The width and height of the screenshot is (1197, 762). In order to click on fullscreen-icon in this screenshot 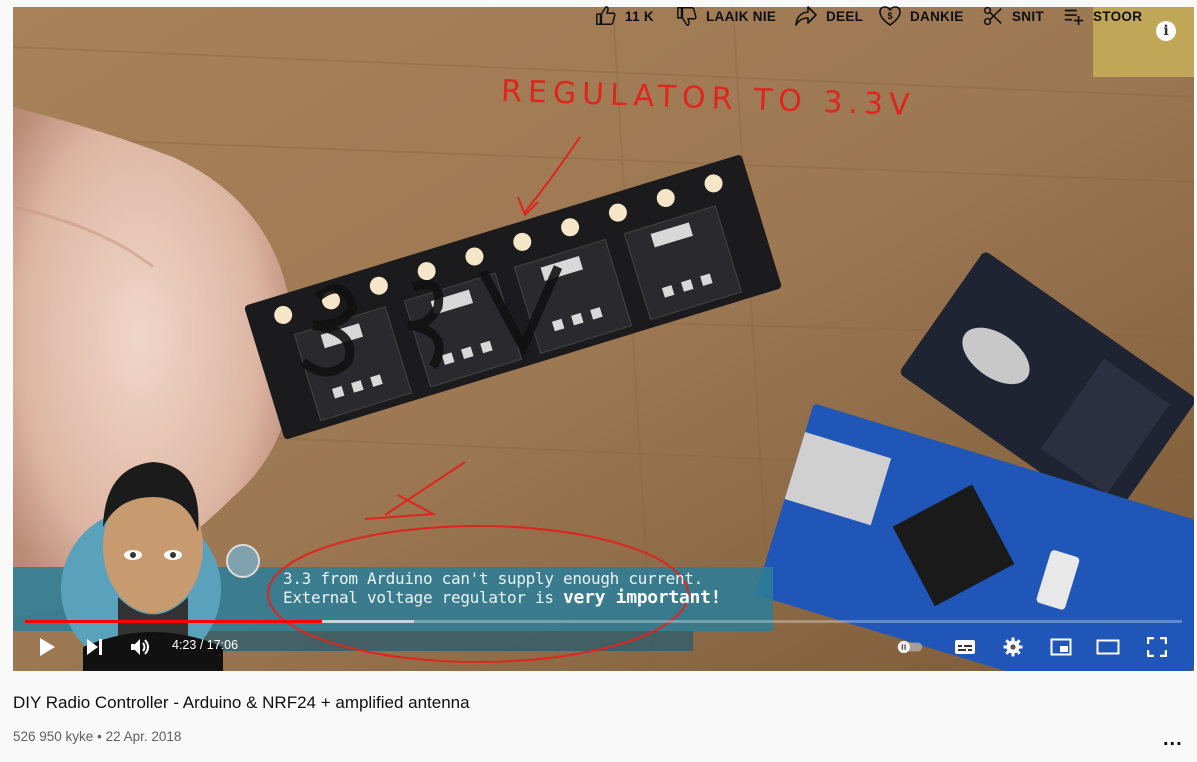, I will do `click(1157, 647)`.